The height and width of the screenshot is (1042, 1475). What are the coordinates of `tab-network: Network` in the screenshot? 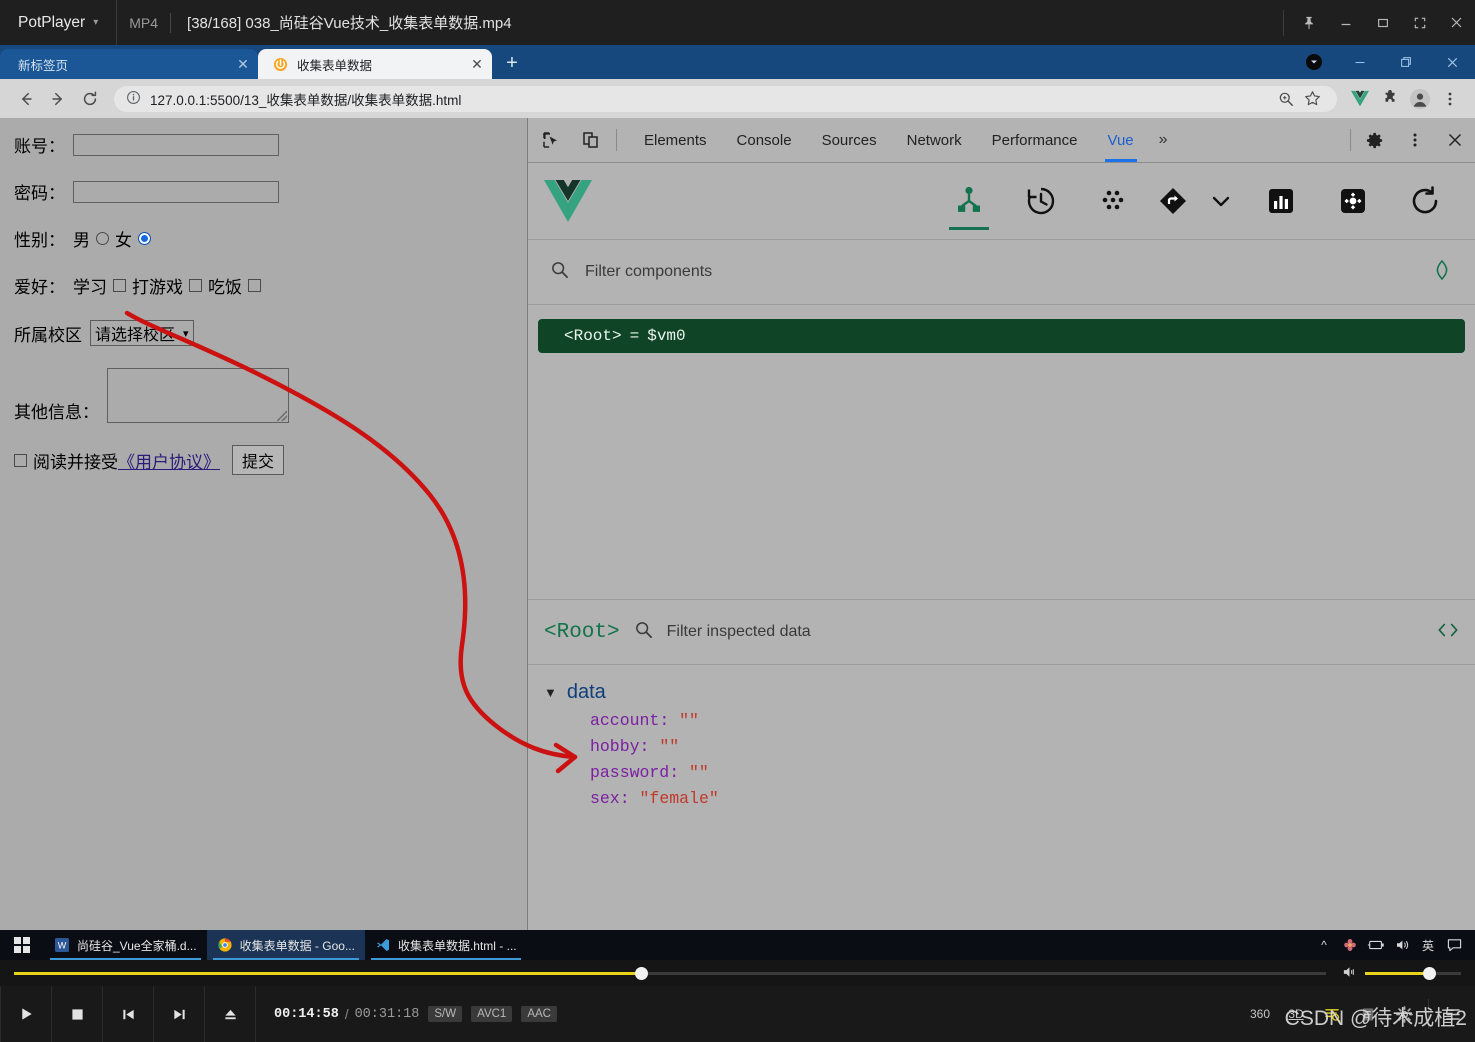 It's located at (934, 140).